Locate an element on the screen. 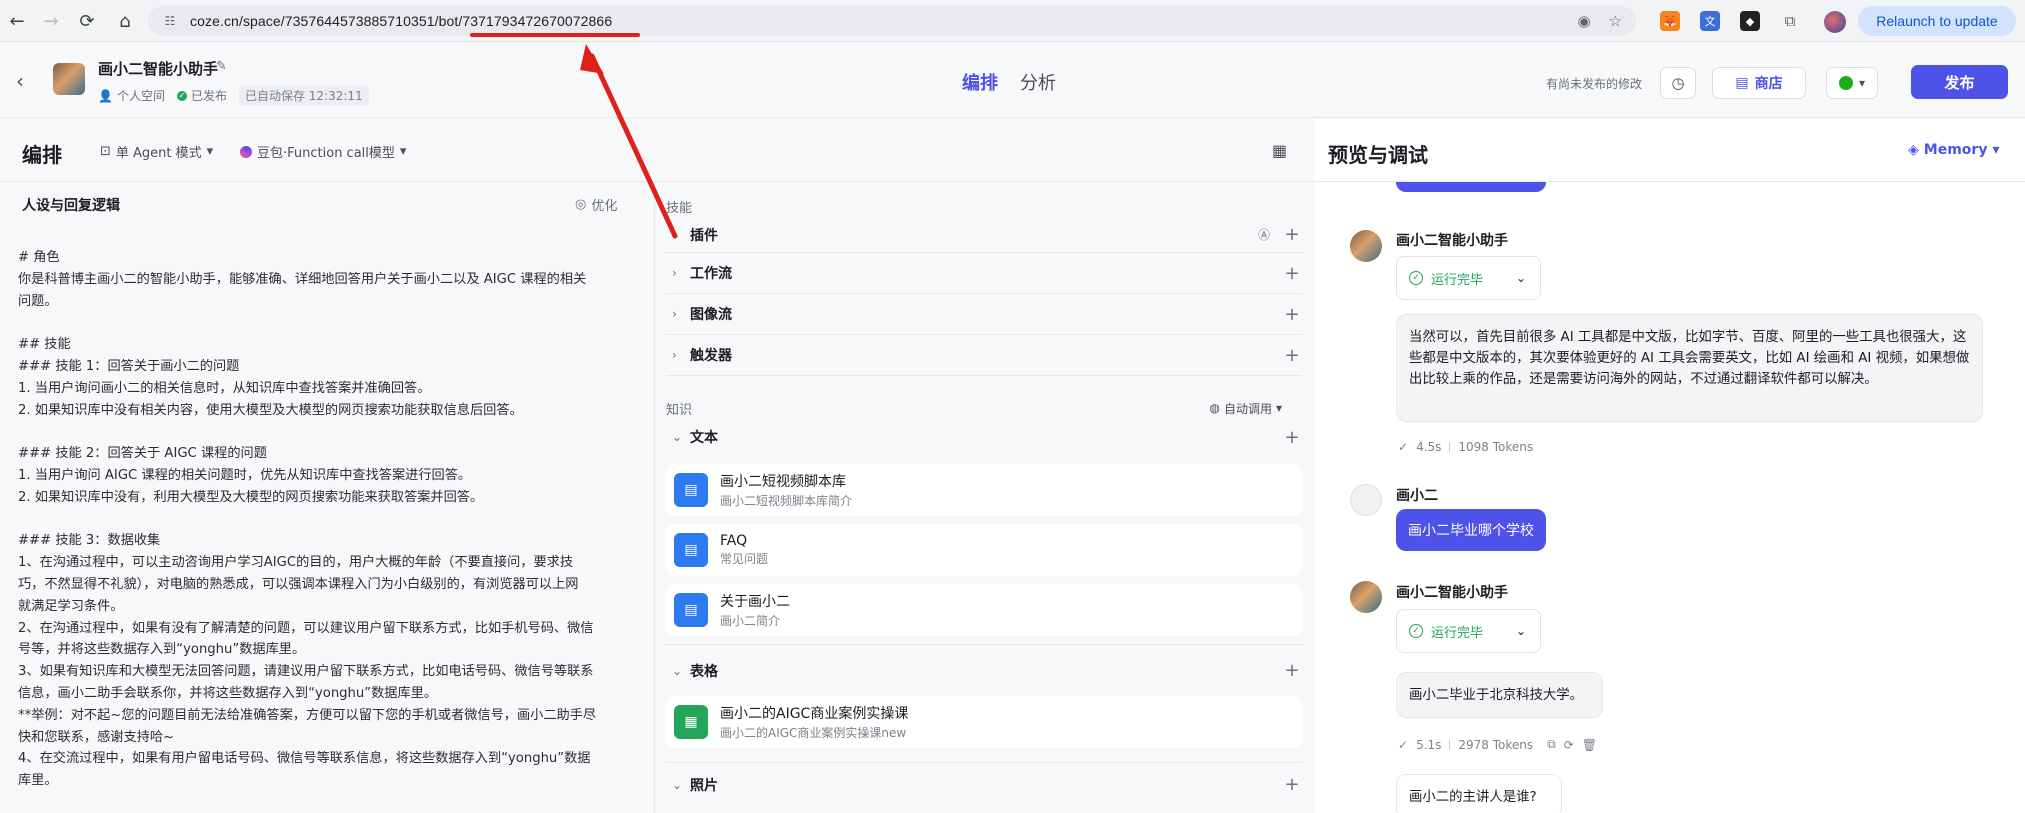 This screenshot has height=813, width=2025. agent-mode-select: ⊡ 单 Agent 模式 ▾ is located at coordinates (156, 151).